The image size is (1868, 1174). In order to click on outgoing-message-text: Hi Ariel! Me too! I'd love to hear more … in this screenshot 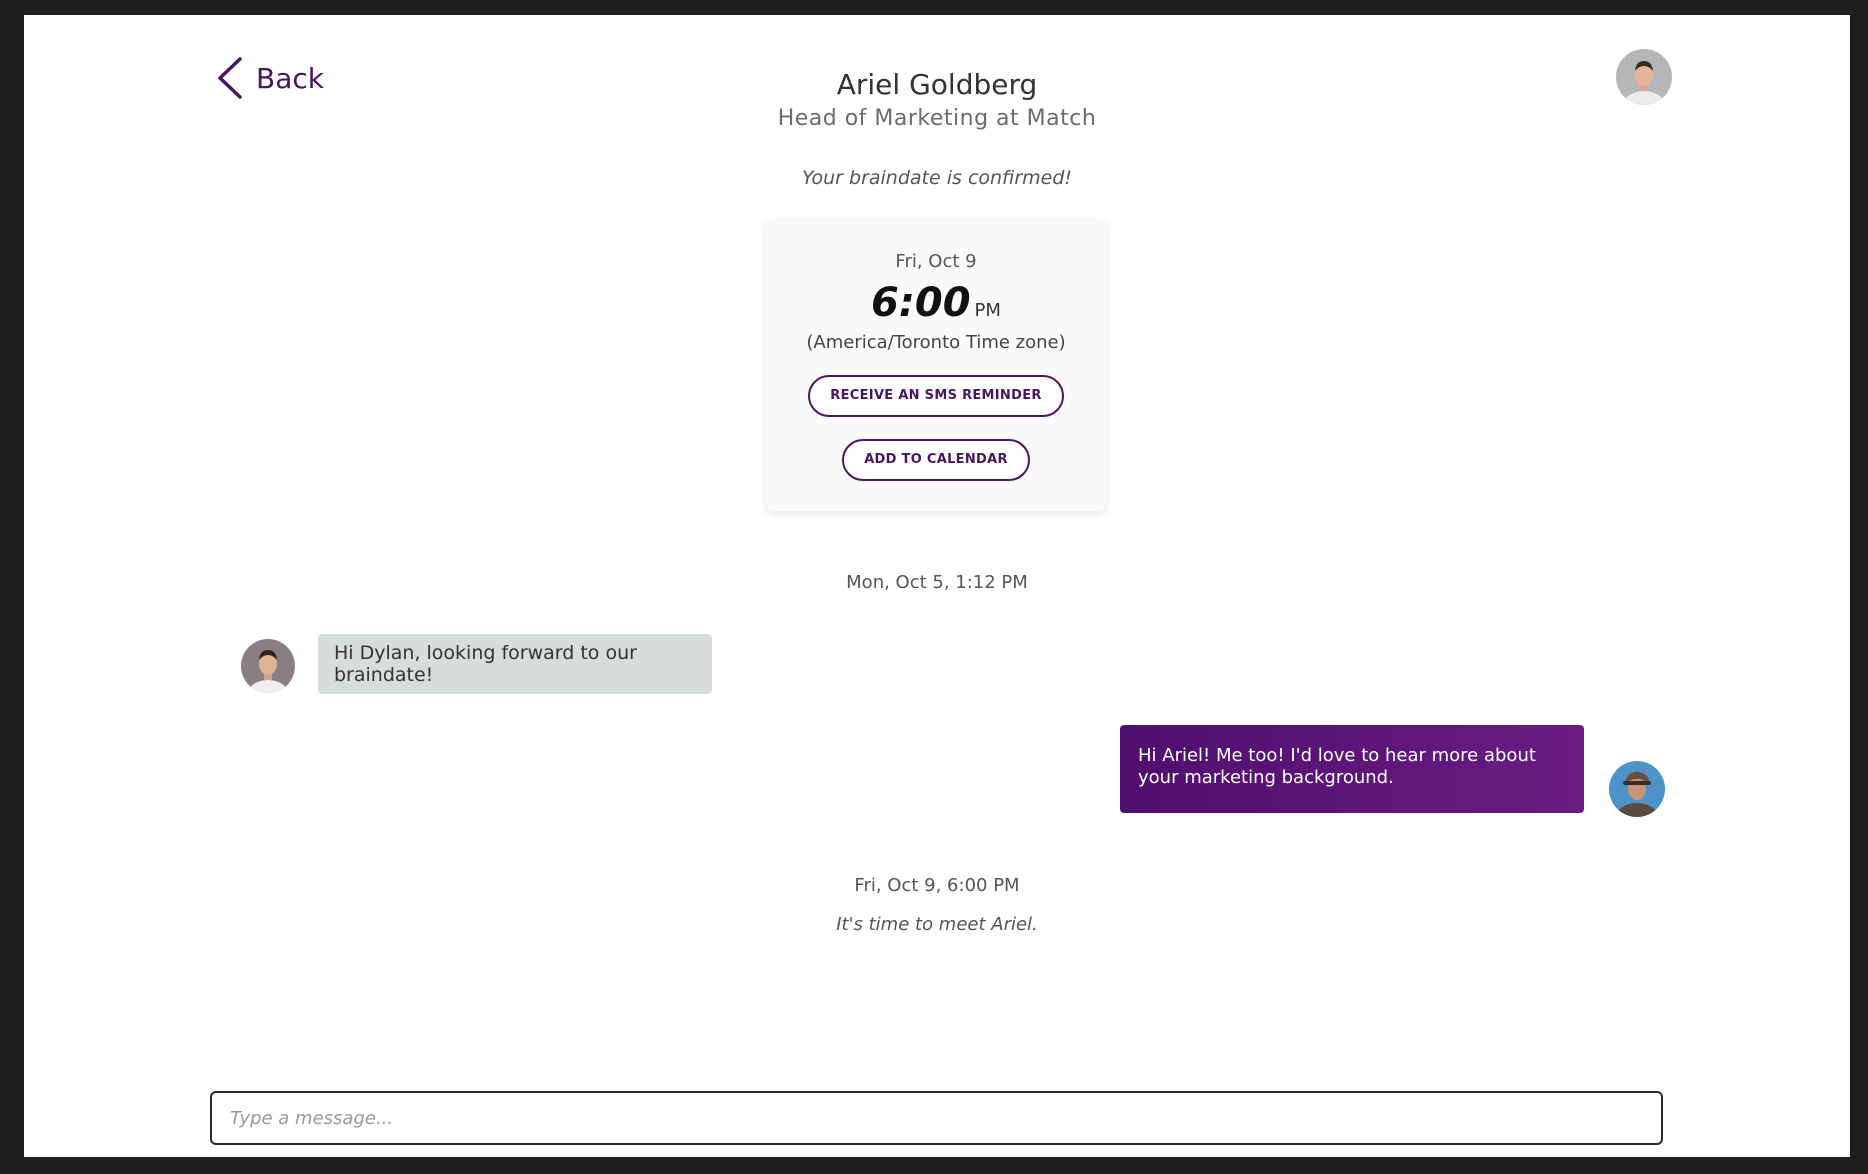, I will do `click(1337, 766)`.